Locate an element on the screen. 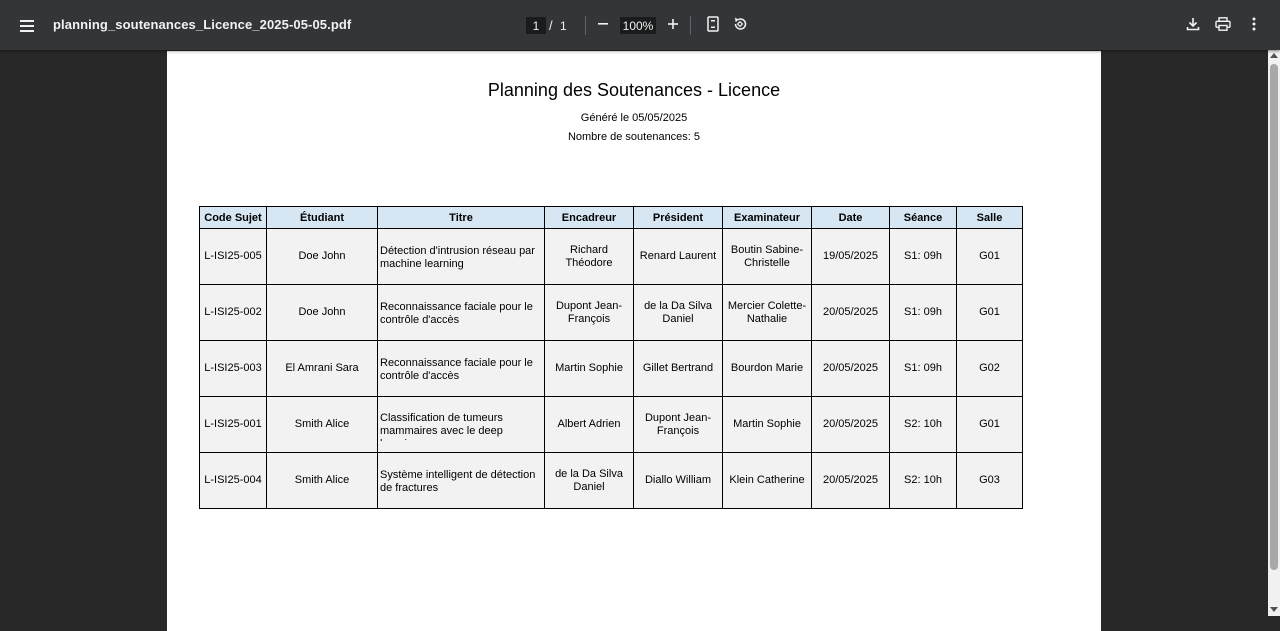 The height and width of the screenshot is (631, 1280). more-options-button is located at coordinates (1254, 26).